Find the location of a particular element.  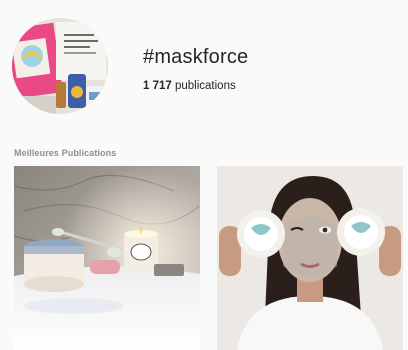

publication-count-number: 1 717 is located at coordinates (157, 86).